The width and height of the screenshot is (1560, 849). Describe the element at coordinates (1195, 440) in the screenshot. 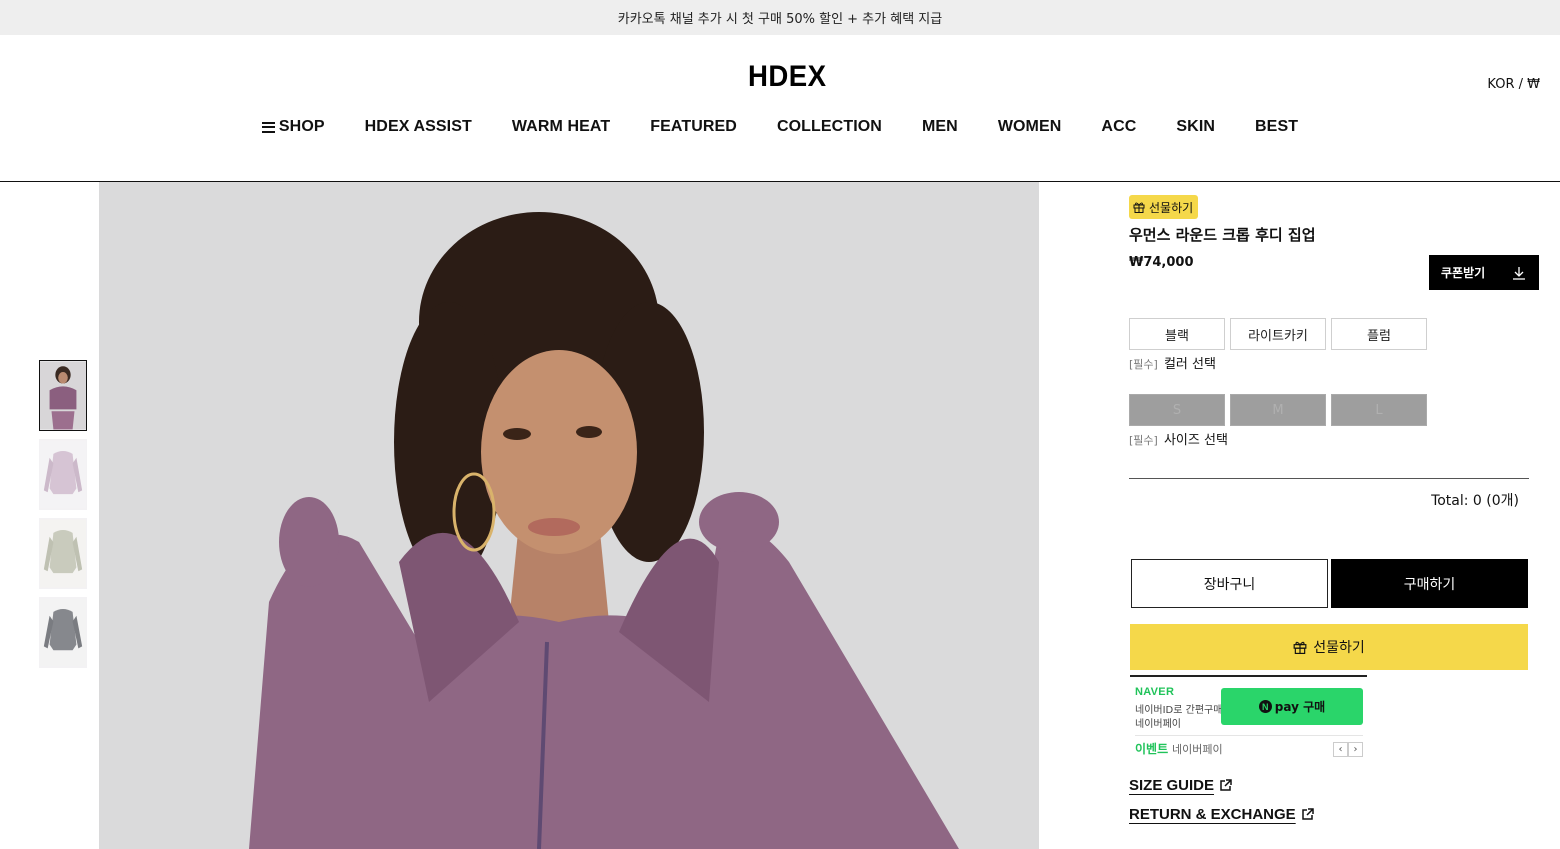

I see `size-select-text: 사이즈 선택` at that location.